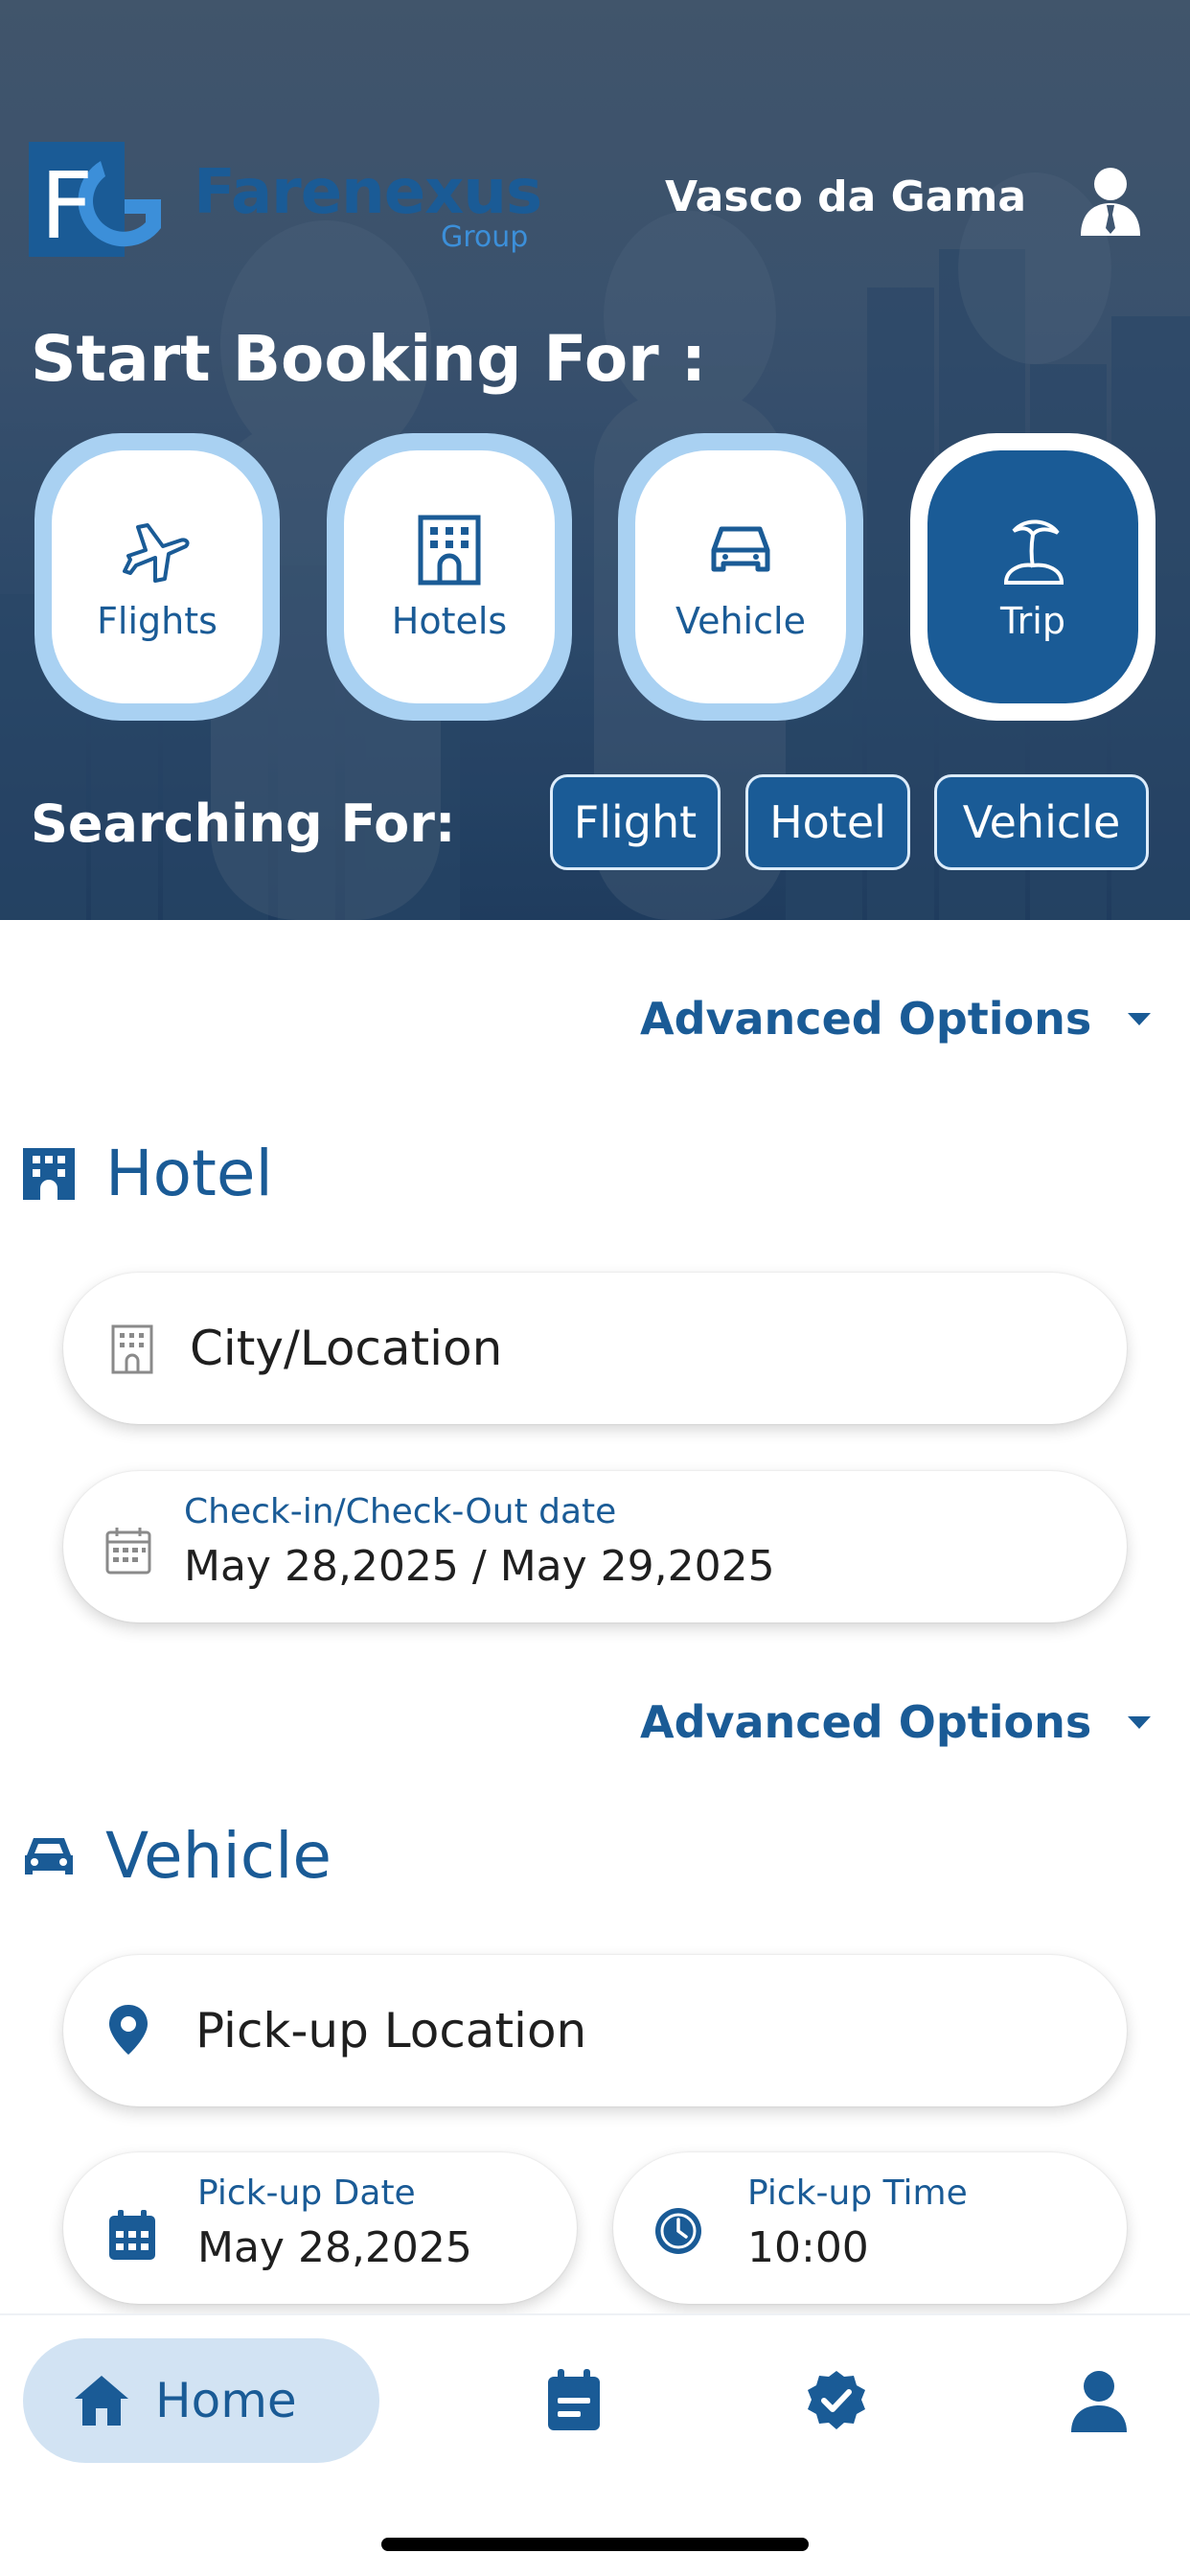 The height and width of the screenshot is (2576, 1190). I want to click on page-title: Start Booking For :, so click(369, 359).